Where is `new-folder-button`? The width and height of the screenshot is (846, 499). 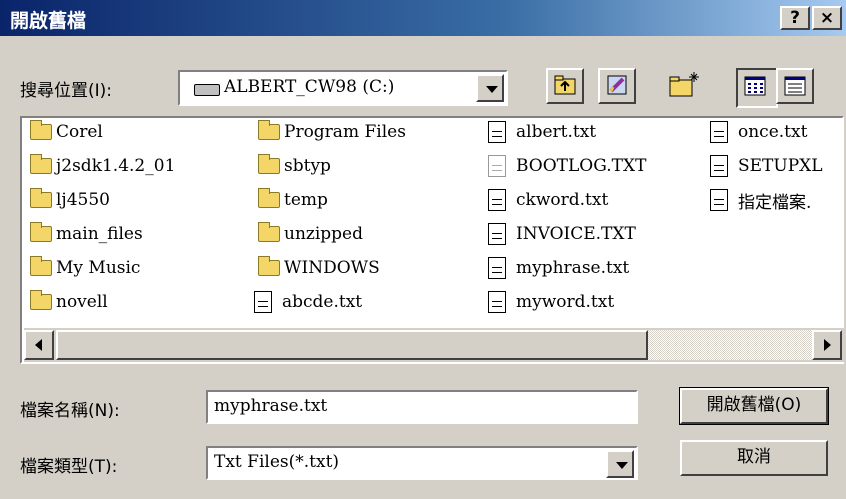 new-folder-button is located at coordinates (683, 86).